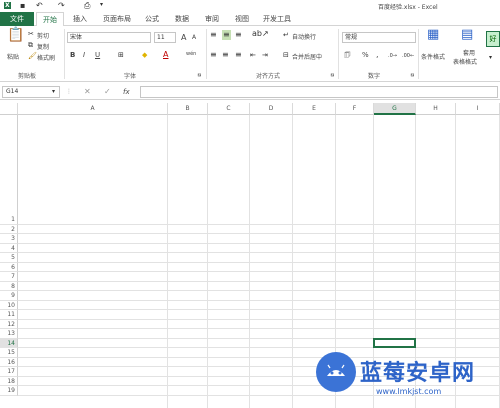 The width and height of the screenshot is (500, 408). Describe the element at coordinates (9, 296) in the screenshot. I see `row-header-9: 9` at that location.